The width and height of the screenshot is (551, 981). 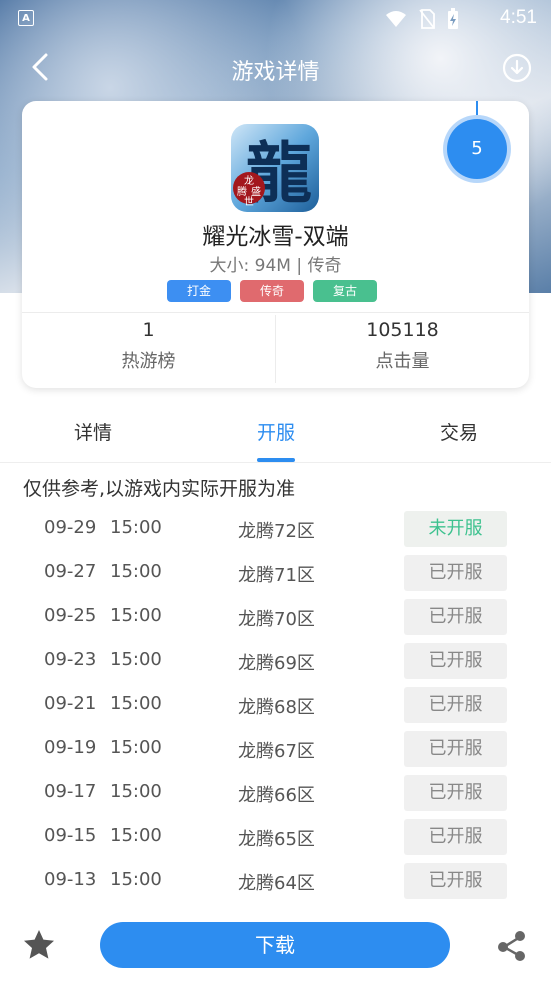 I want to click on server-name: 龙腾64区, so click(x=276, y=883).